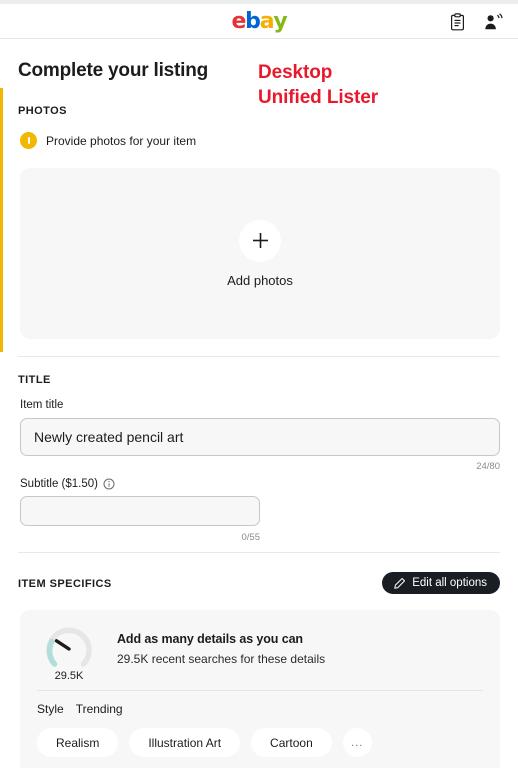  What do you see at coordinates (140, 511) in the screenshot?
I see `subtitle-input` at bounding box center [140, 511].